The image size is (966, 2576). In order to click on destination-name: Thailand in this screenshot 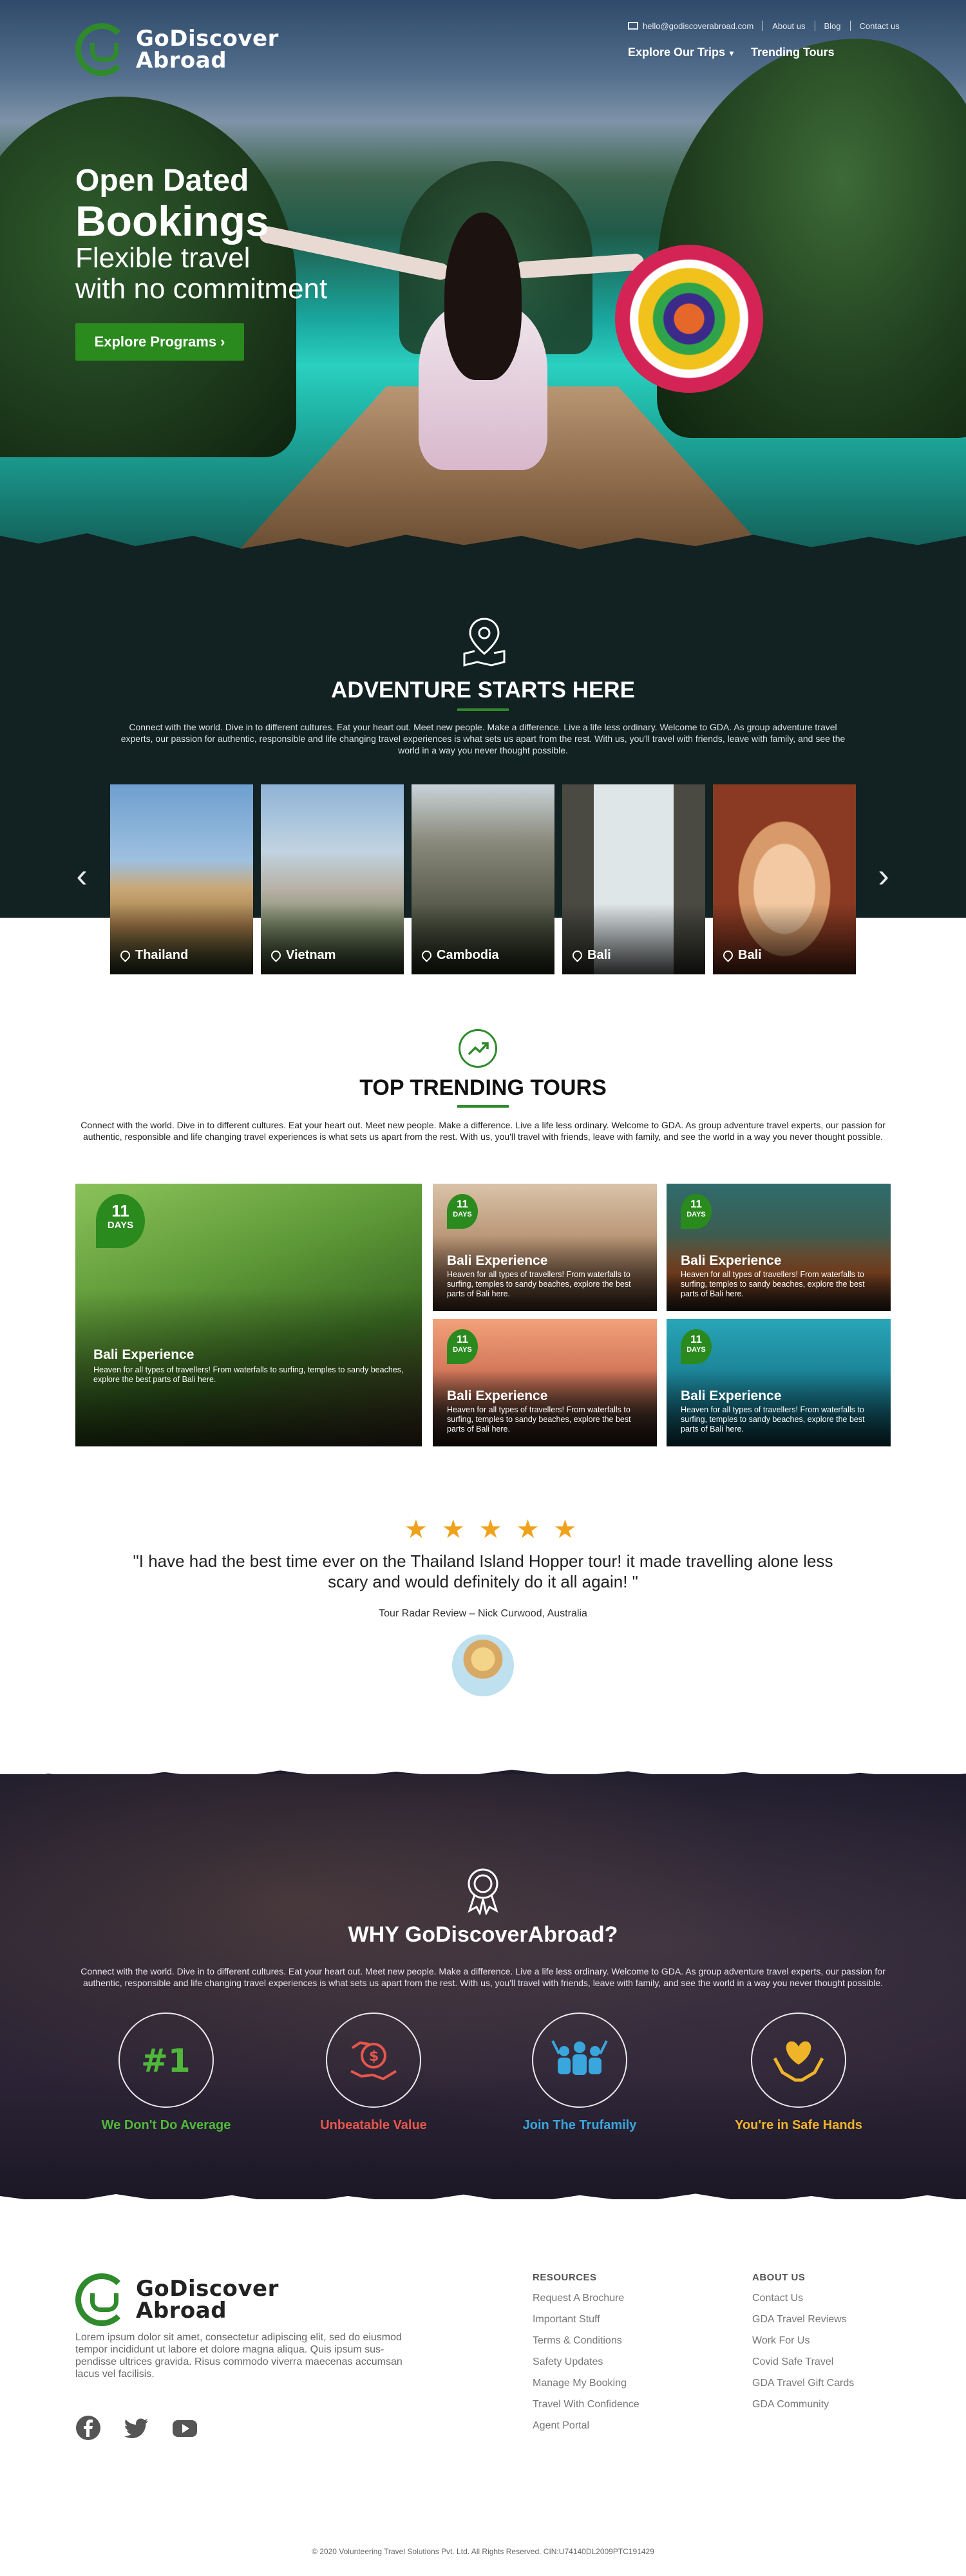, I will do `click(162, 955)`.